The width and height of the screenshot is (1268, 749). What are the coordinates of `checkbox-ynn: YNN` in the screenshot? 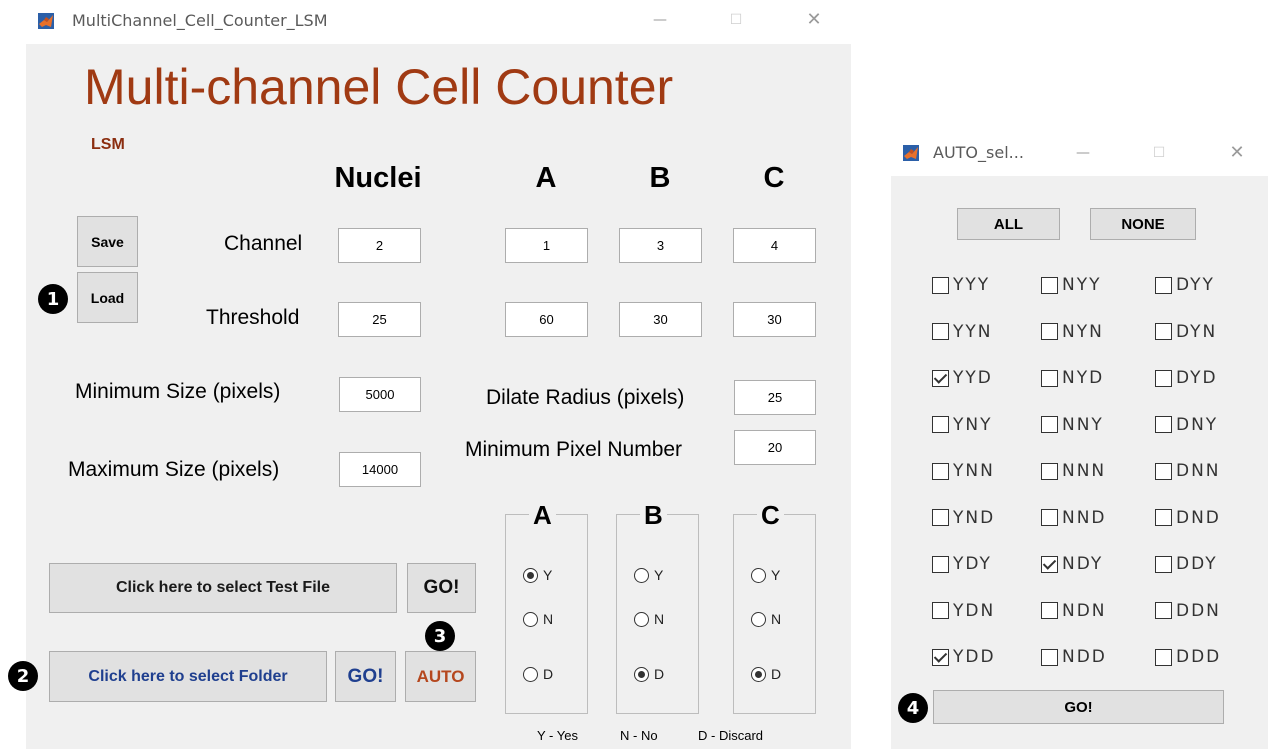 It's located at (963, 471).